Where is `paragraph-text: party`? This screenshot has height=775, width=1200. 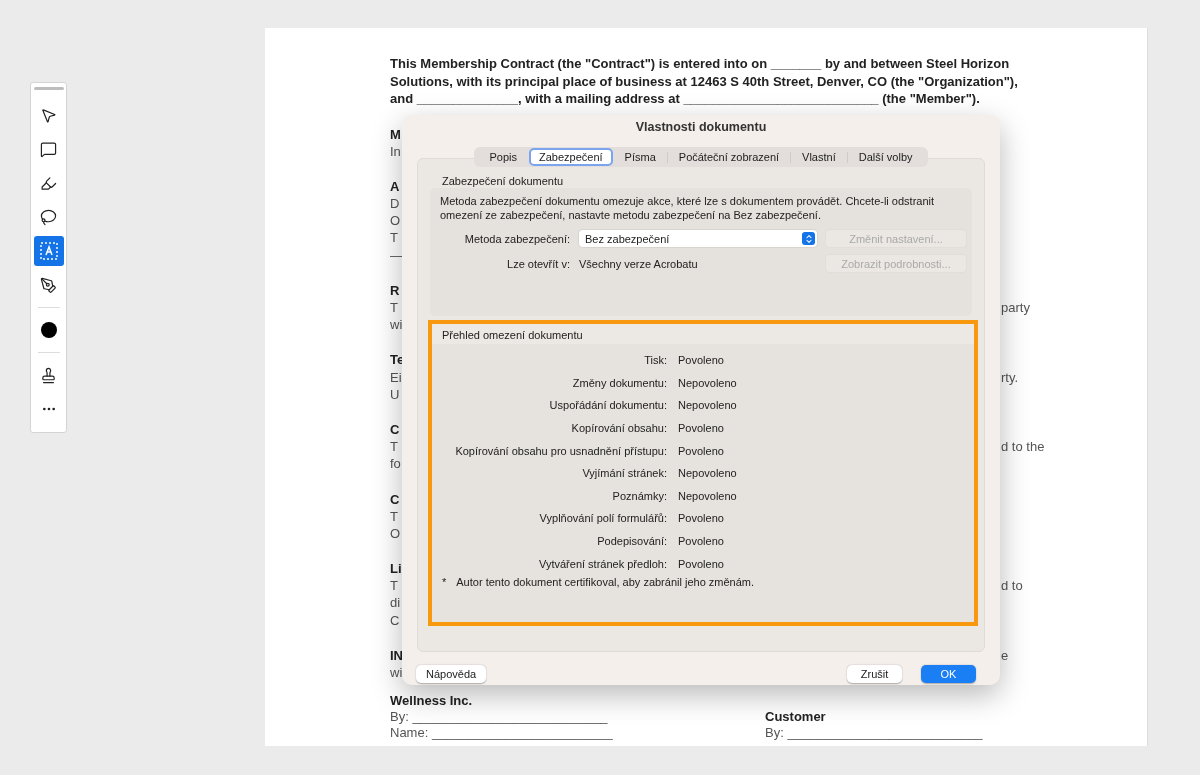
paragraph-text: party is located at coordinates (1015, 308).